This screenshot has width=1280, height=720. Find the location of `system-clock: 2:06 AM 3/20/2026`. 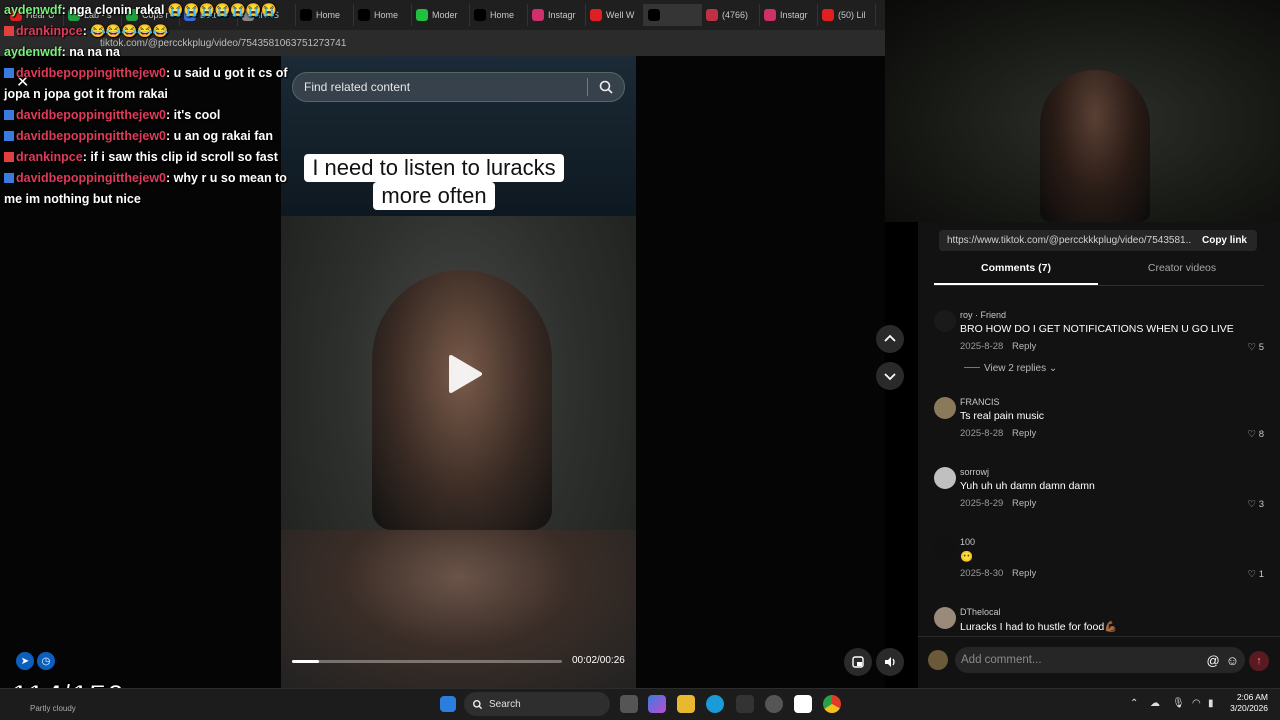

system-clock: 2:06 AM 3/20/2026 is located at coordinates (1245, 703).